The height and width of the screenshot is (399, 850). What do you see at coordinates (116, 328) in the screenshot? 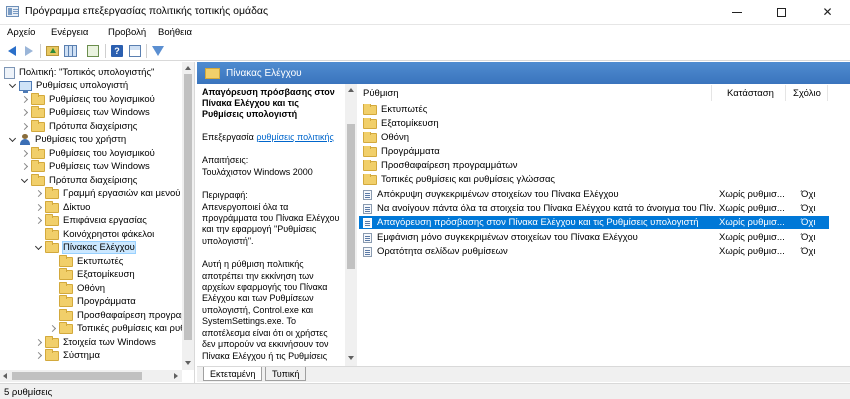
I see `tree-item: Τοπικές ρυθμίσεις και ρυθ` at bounding box center [116, 328].